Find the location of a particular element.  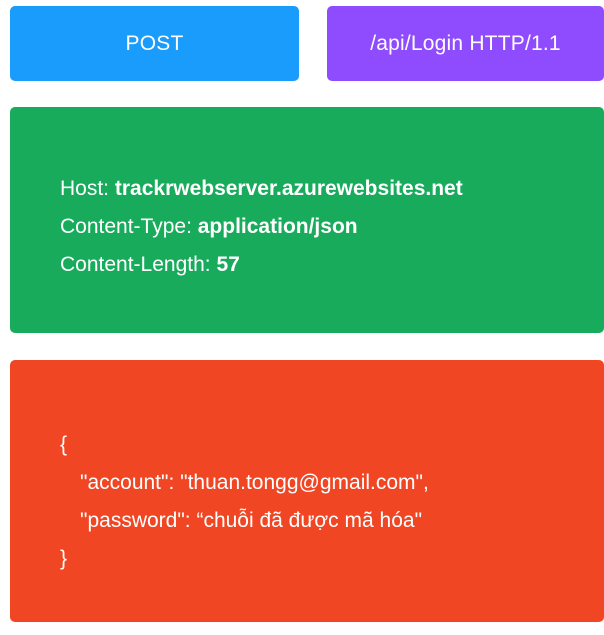

http-method-box: POST is located at coordinates (154, 43).